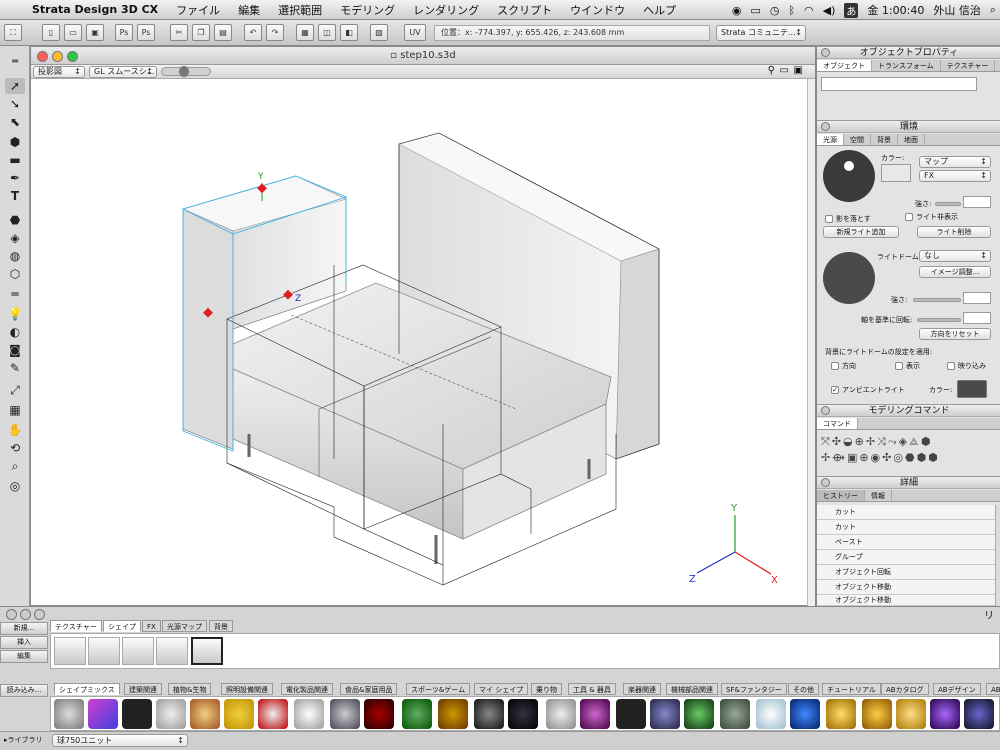 The width and height of the screenshot is (1000, 750). Describe the element at coordinates (39, 614) in the screenshot. I see `zoom-browser-button` at that location.